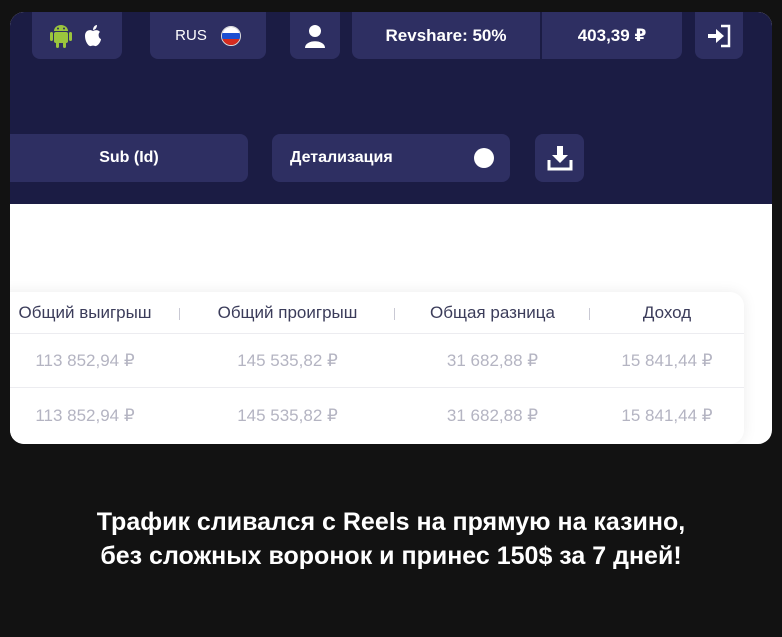 Image resolution: width=782 pixels, height=637 pixels. What do you see at coordinates (77, 35) in the screenshot?
I see `platform-selector` at bounding box center [77, 35].